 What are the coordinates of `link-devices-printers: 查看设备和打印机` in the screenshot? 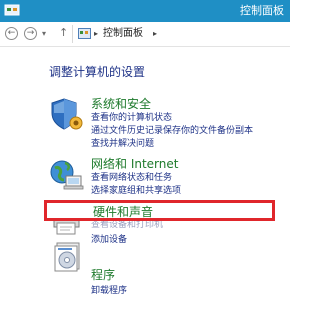 It's located at (127, 225).